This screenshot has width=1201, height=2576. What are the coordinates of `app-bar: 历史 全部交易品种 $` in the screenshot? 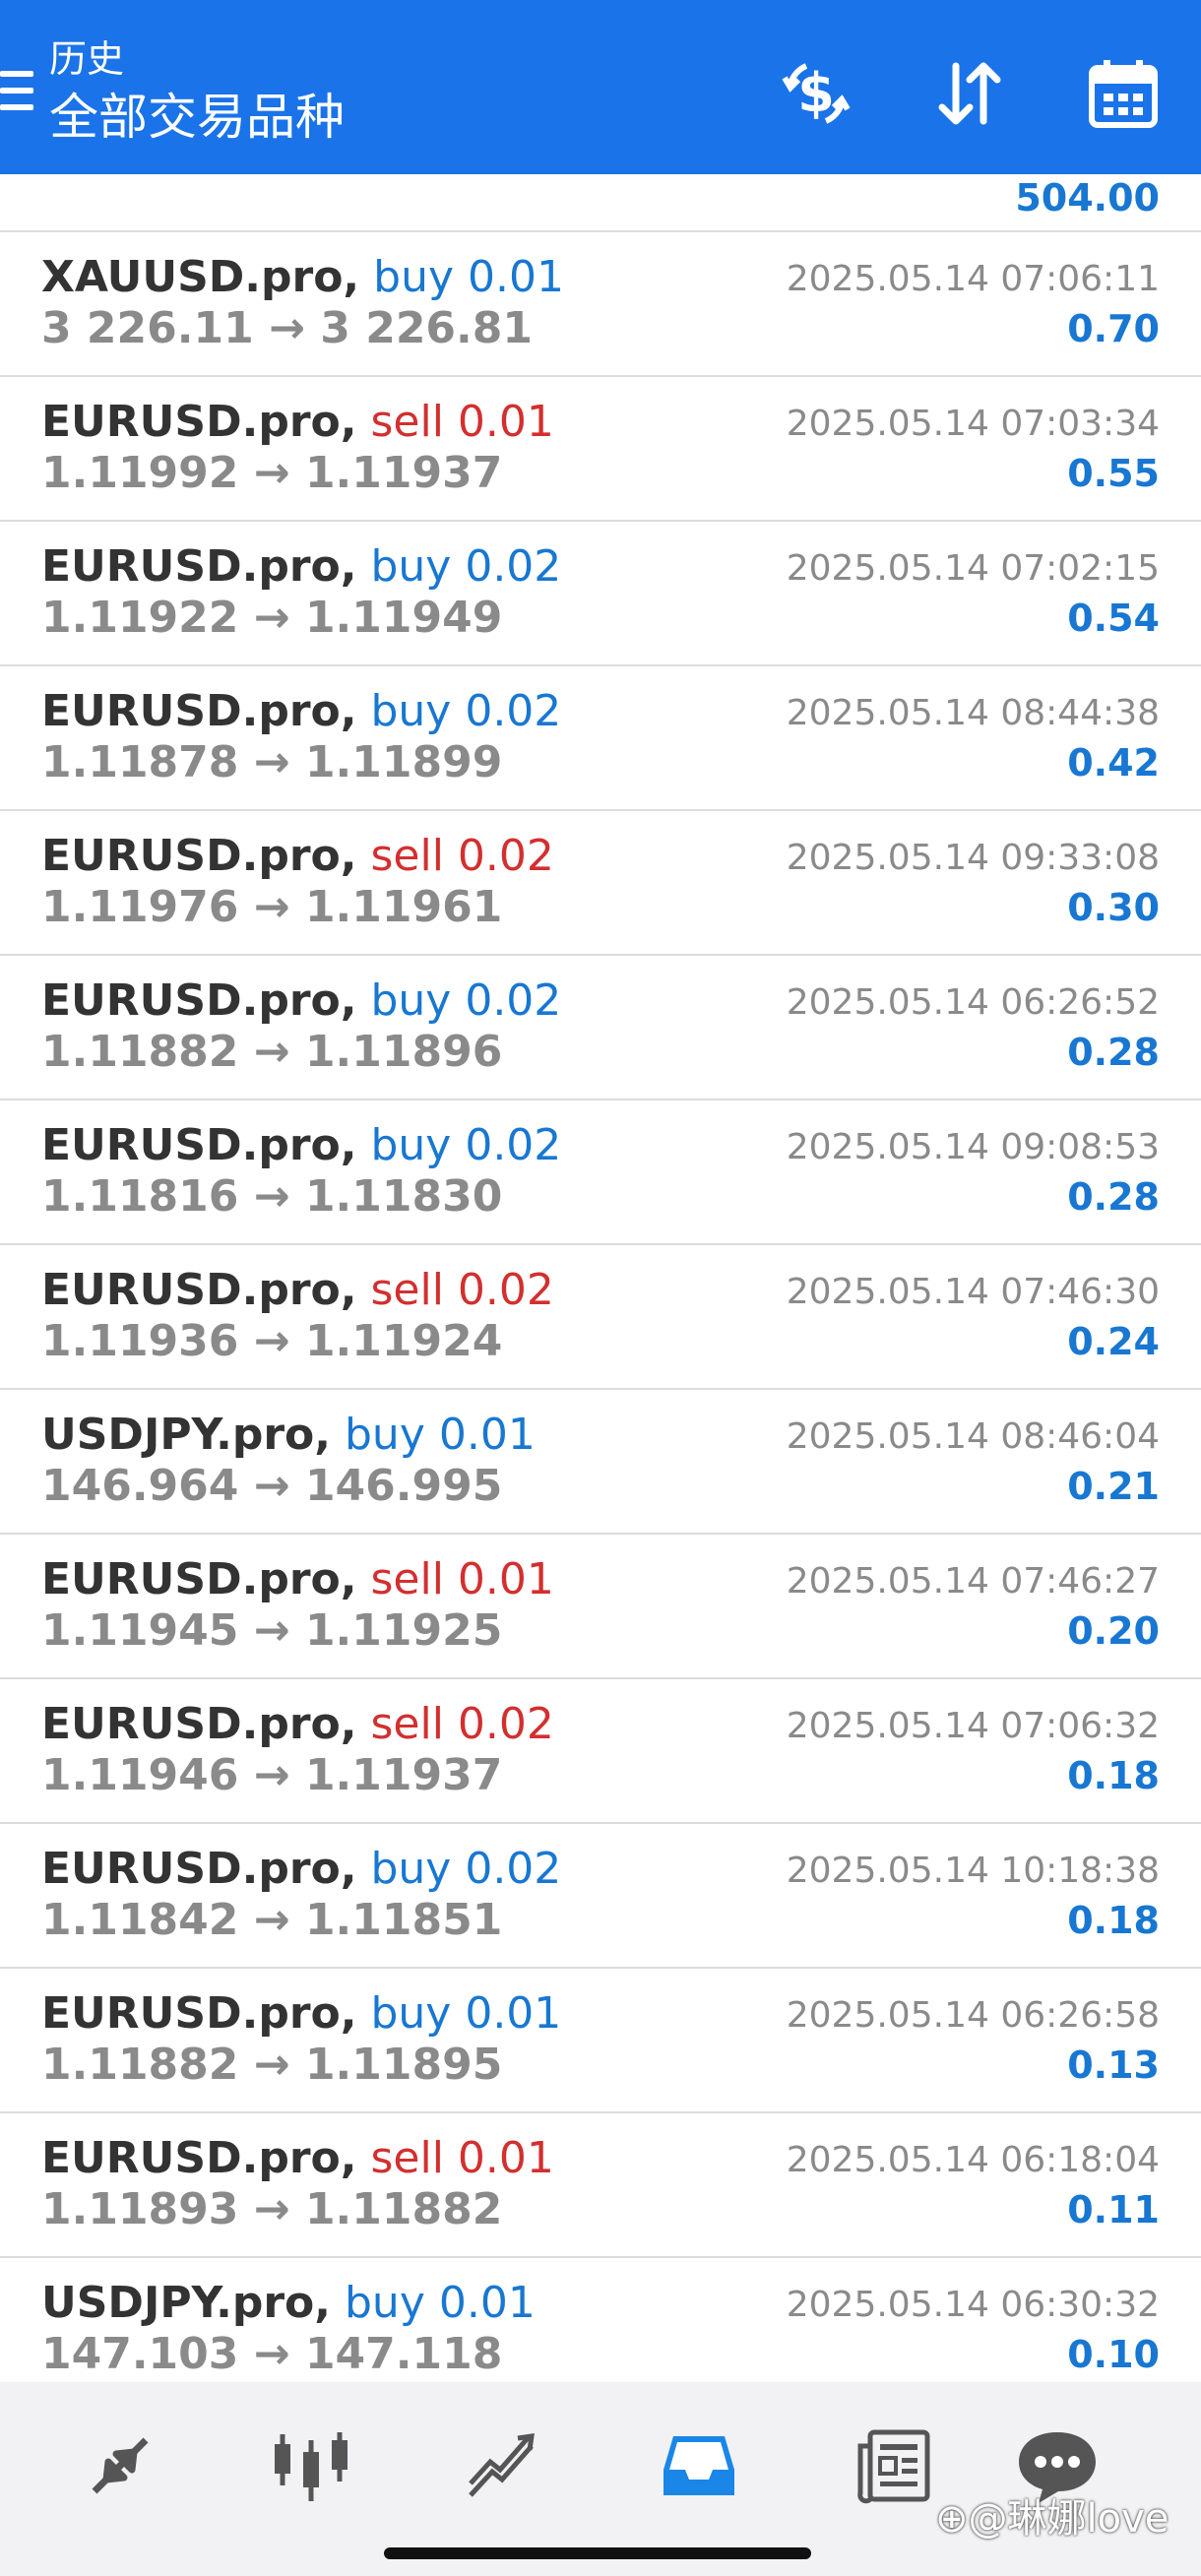 It's located at (600, 87).